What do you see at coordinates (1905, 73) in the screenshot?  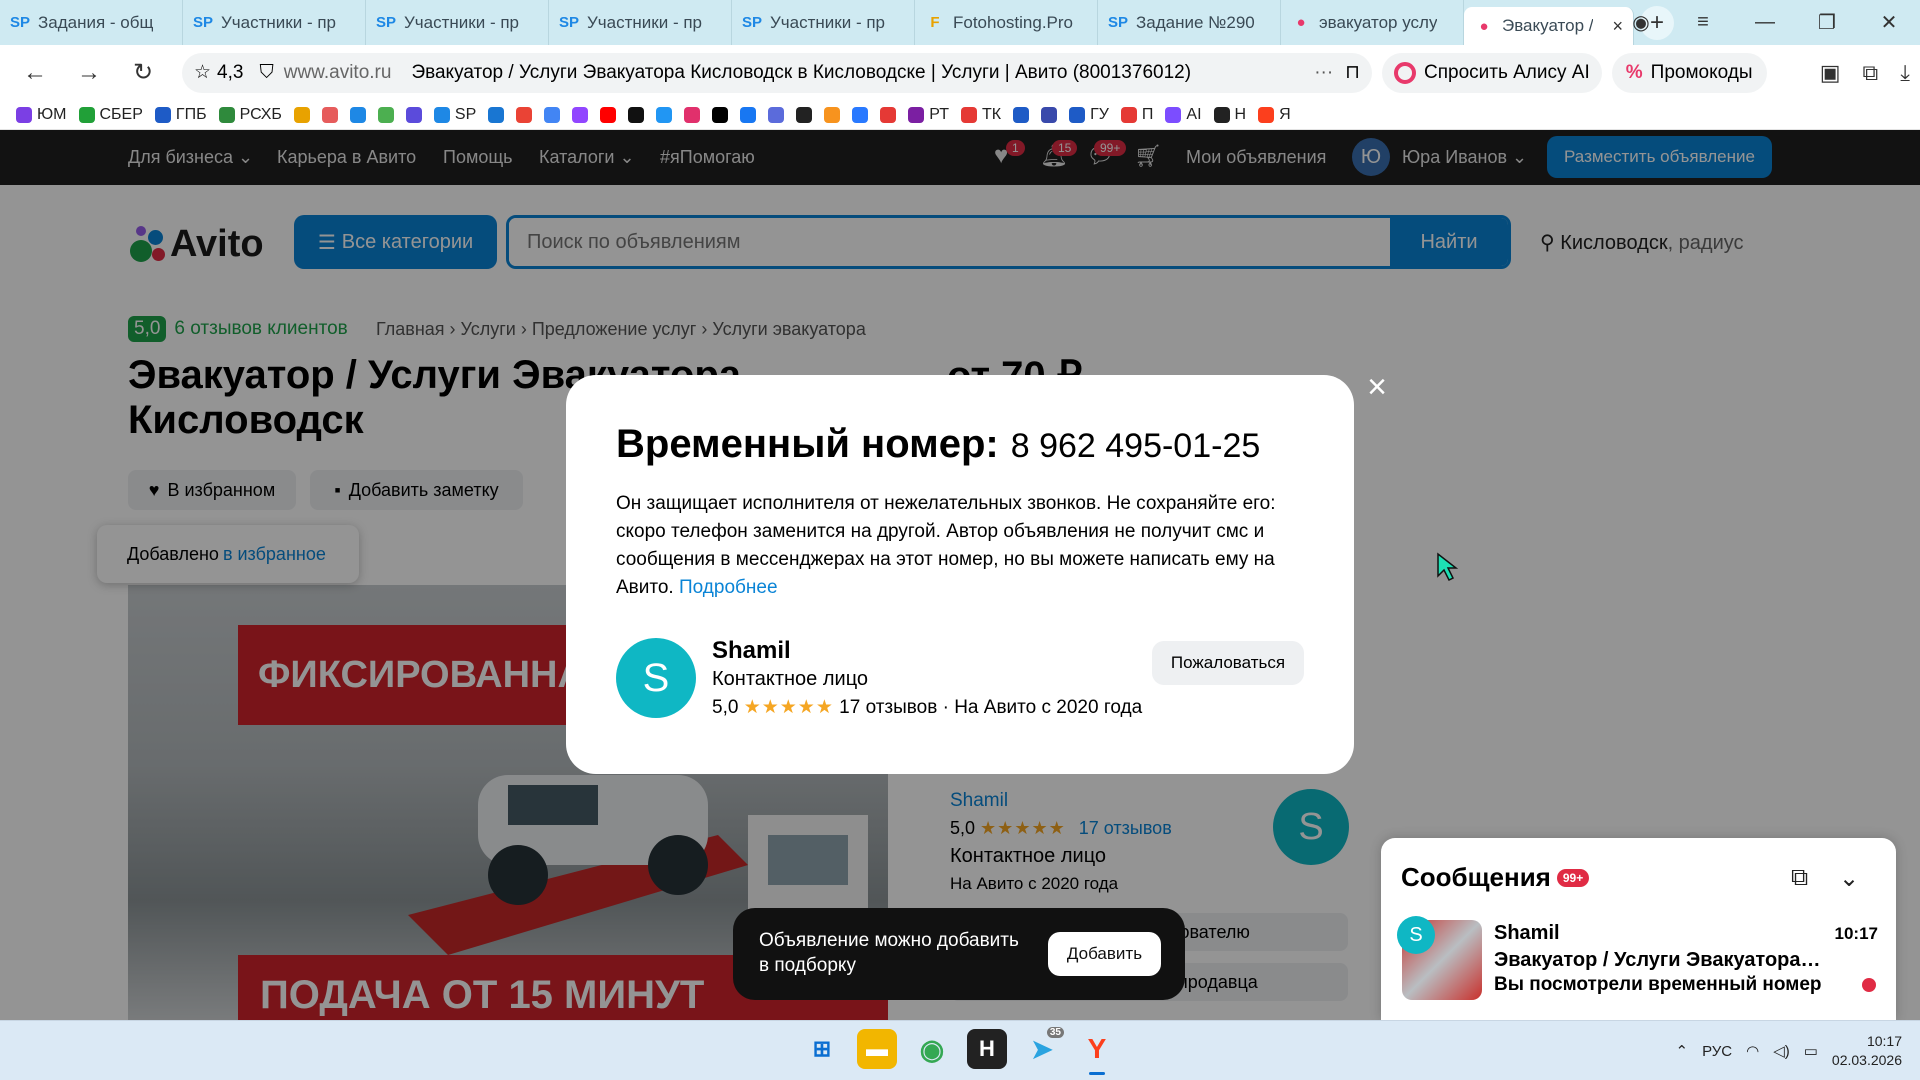 I see `download-icon: ⤓` at bounding box center [1905, 73].